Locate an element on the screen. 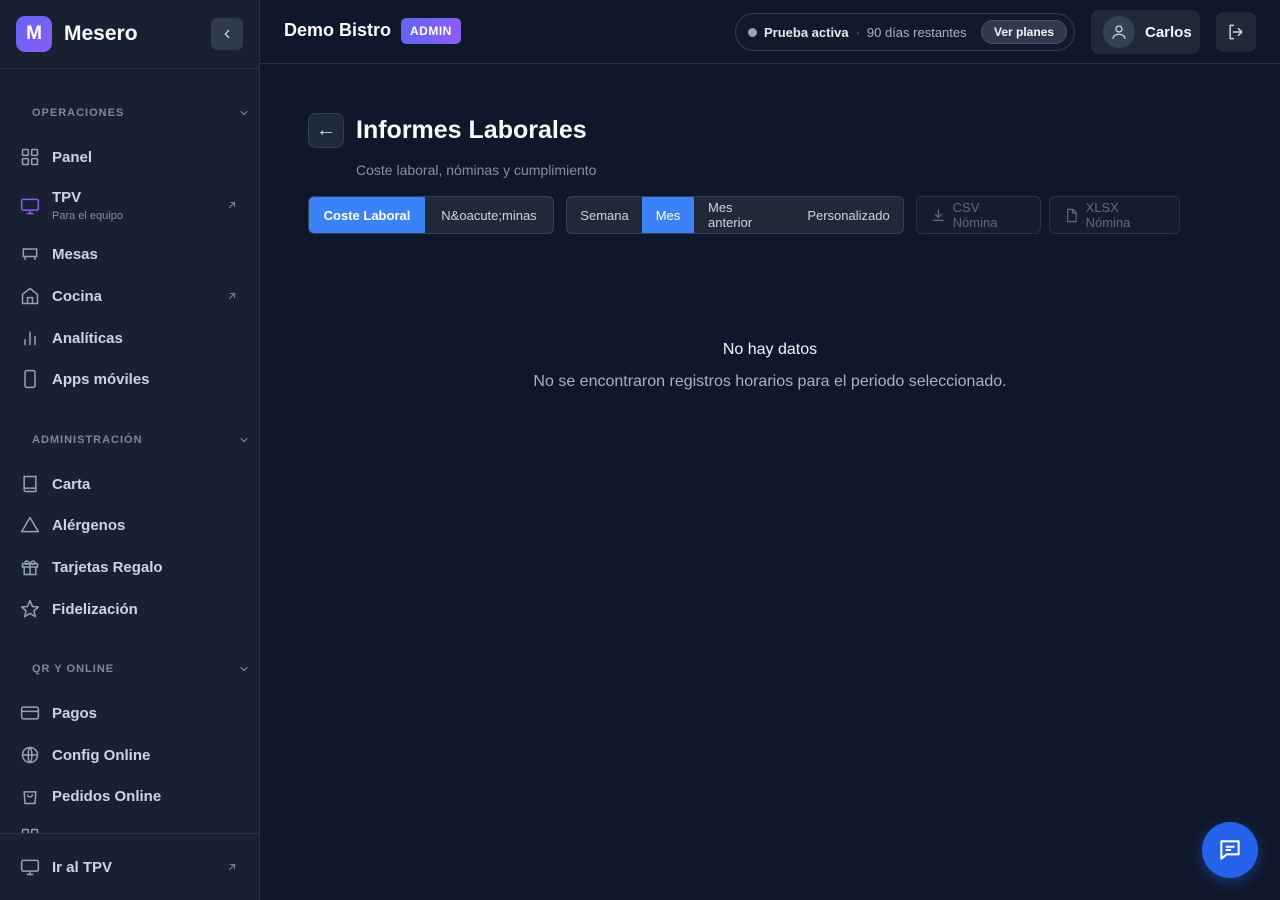 This screenshot has width=1280, height=900. logout-icon is located at coordinates (1236, 32).